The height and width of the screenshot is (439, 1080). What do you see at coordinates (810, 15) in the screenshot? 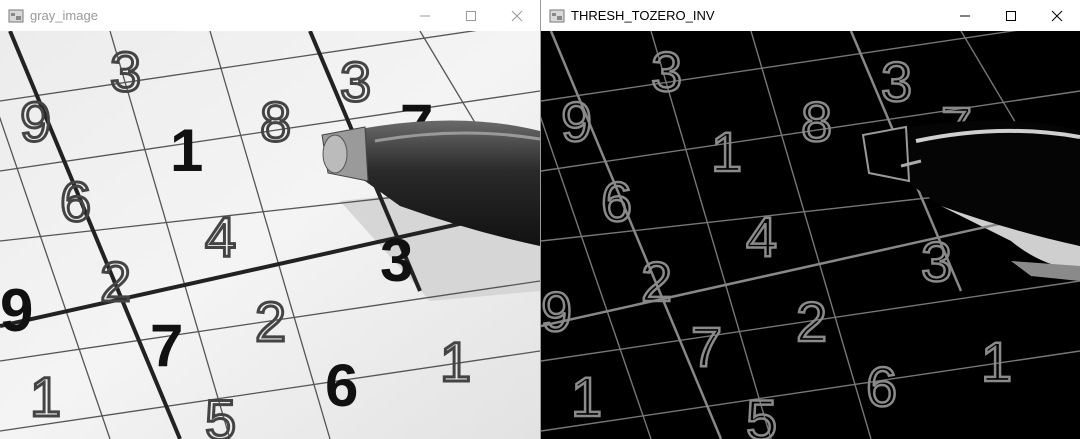
I see `title-bar: THRESH_TOZERO_INV` at bounding box center [810, 15].